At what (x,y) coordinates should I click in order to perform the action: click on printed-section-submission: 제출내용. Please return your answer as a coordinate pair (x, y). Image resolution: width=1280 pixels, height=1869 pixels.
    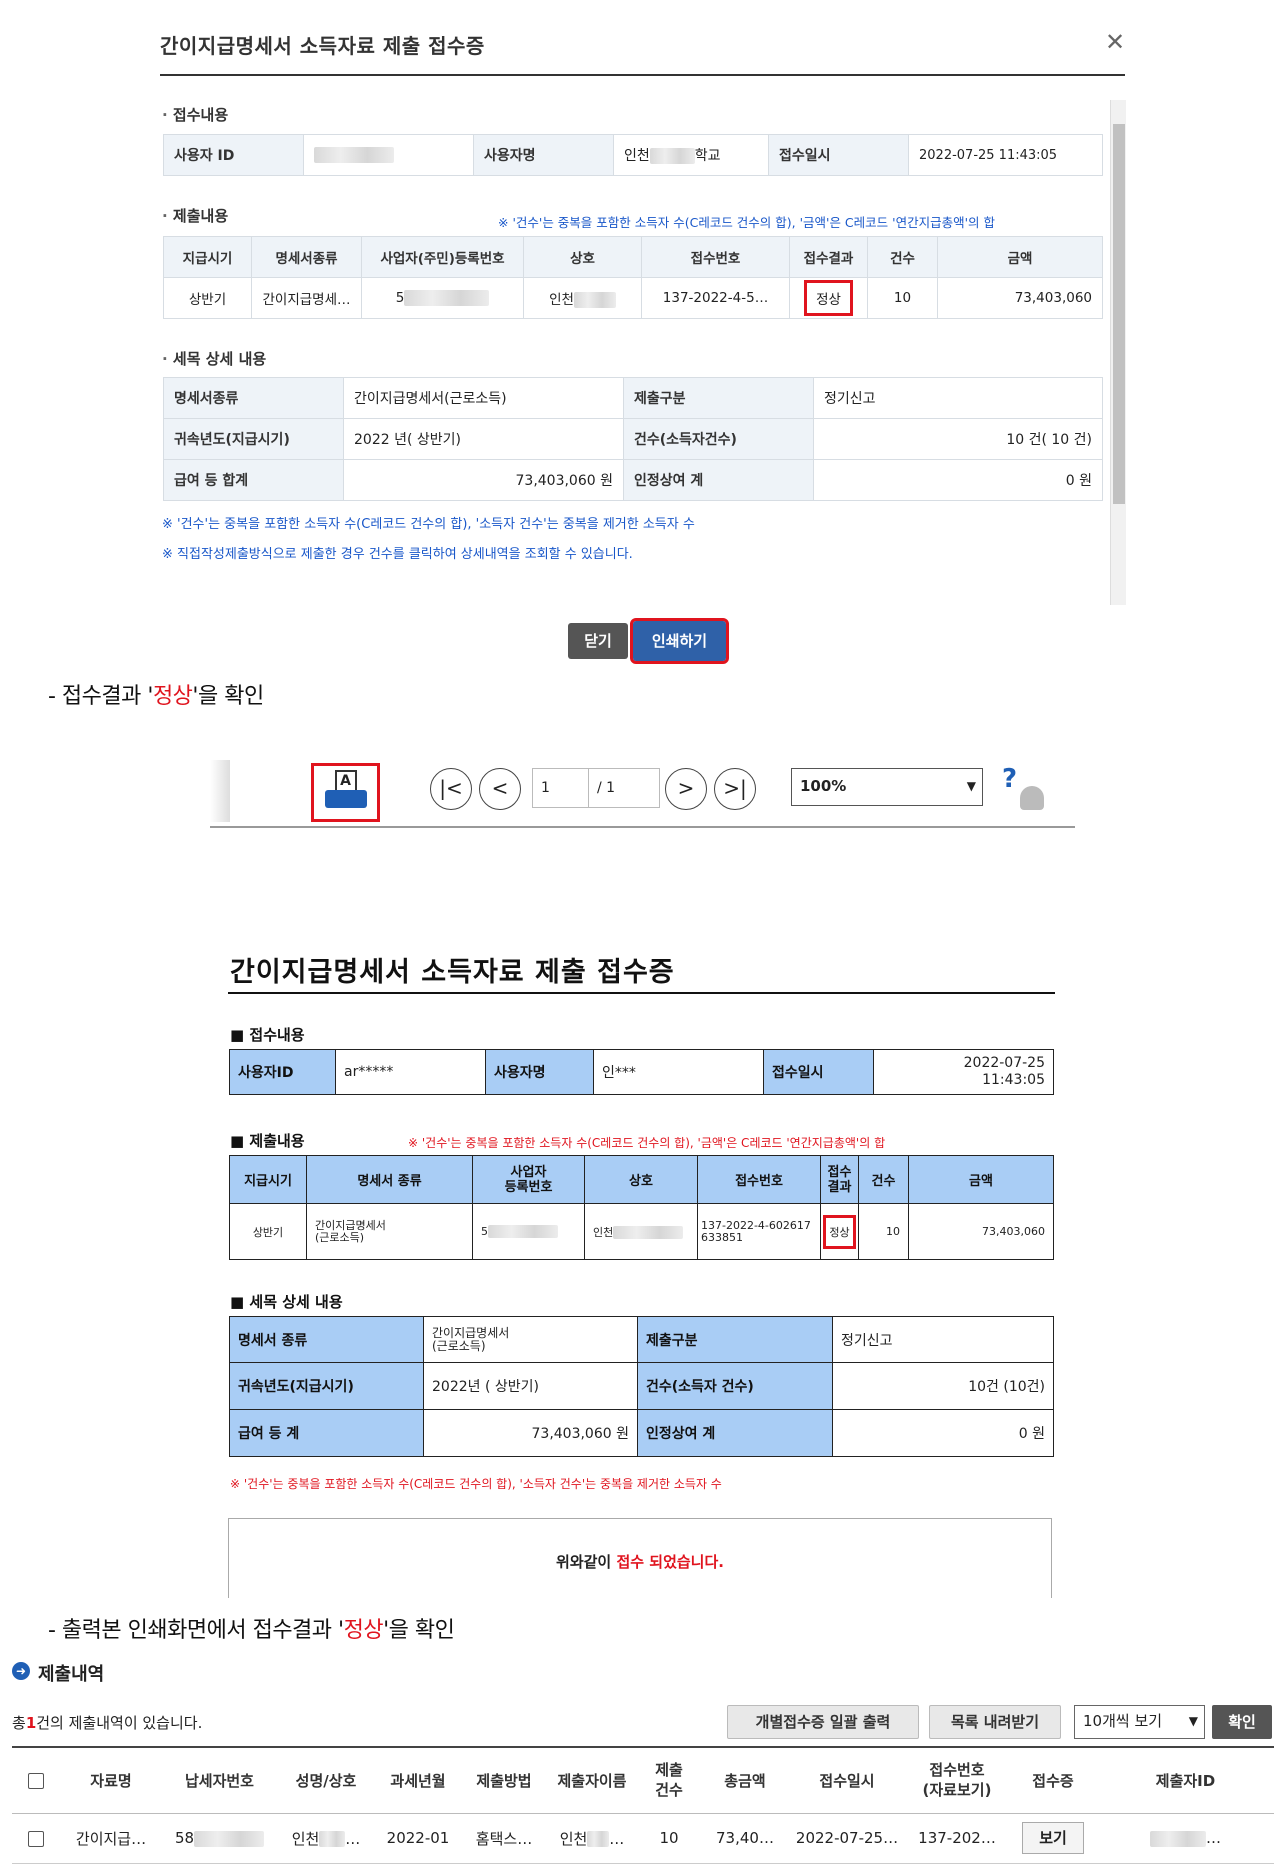
    Looking at the image, I should click on (267, 1140).